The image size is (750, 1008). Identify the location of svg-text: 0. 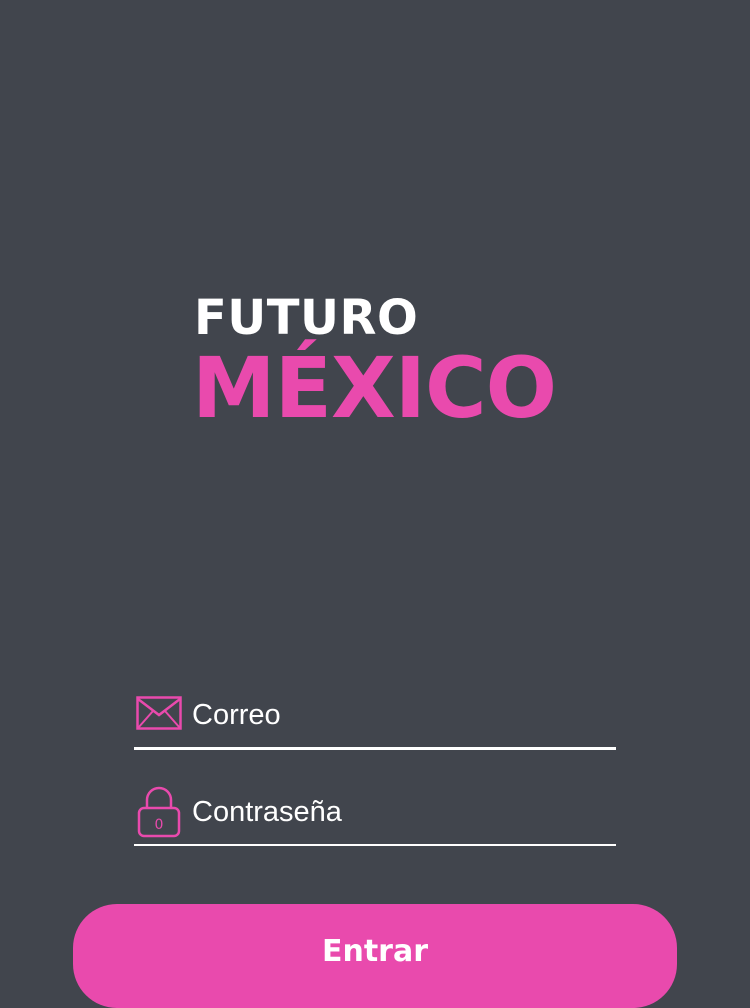
(159, 825).